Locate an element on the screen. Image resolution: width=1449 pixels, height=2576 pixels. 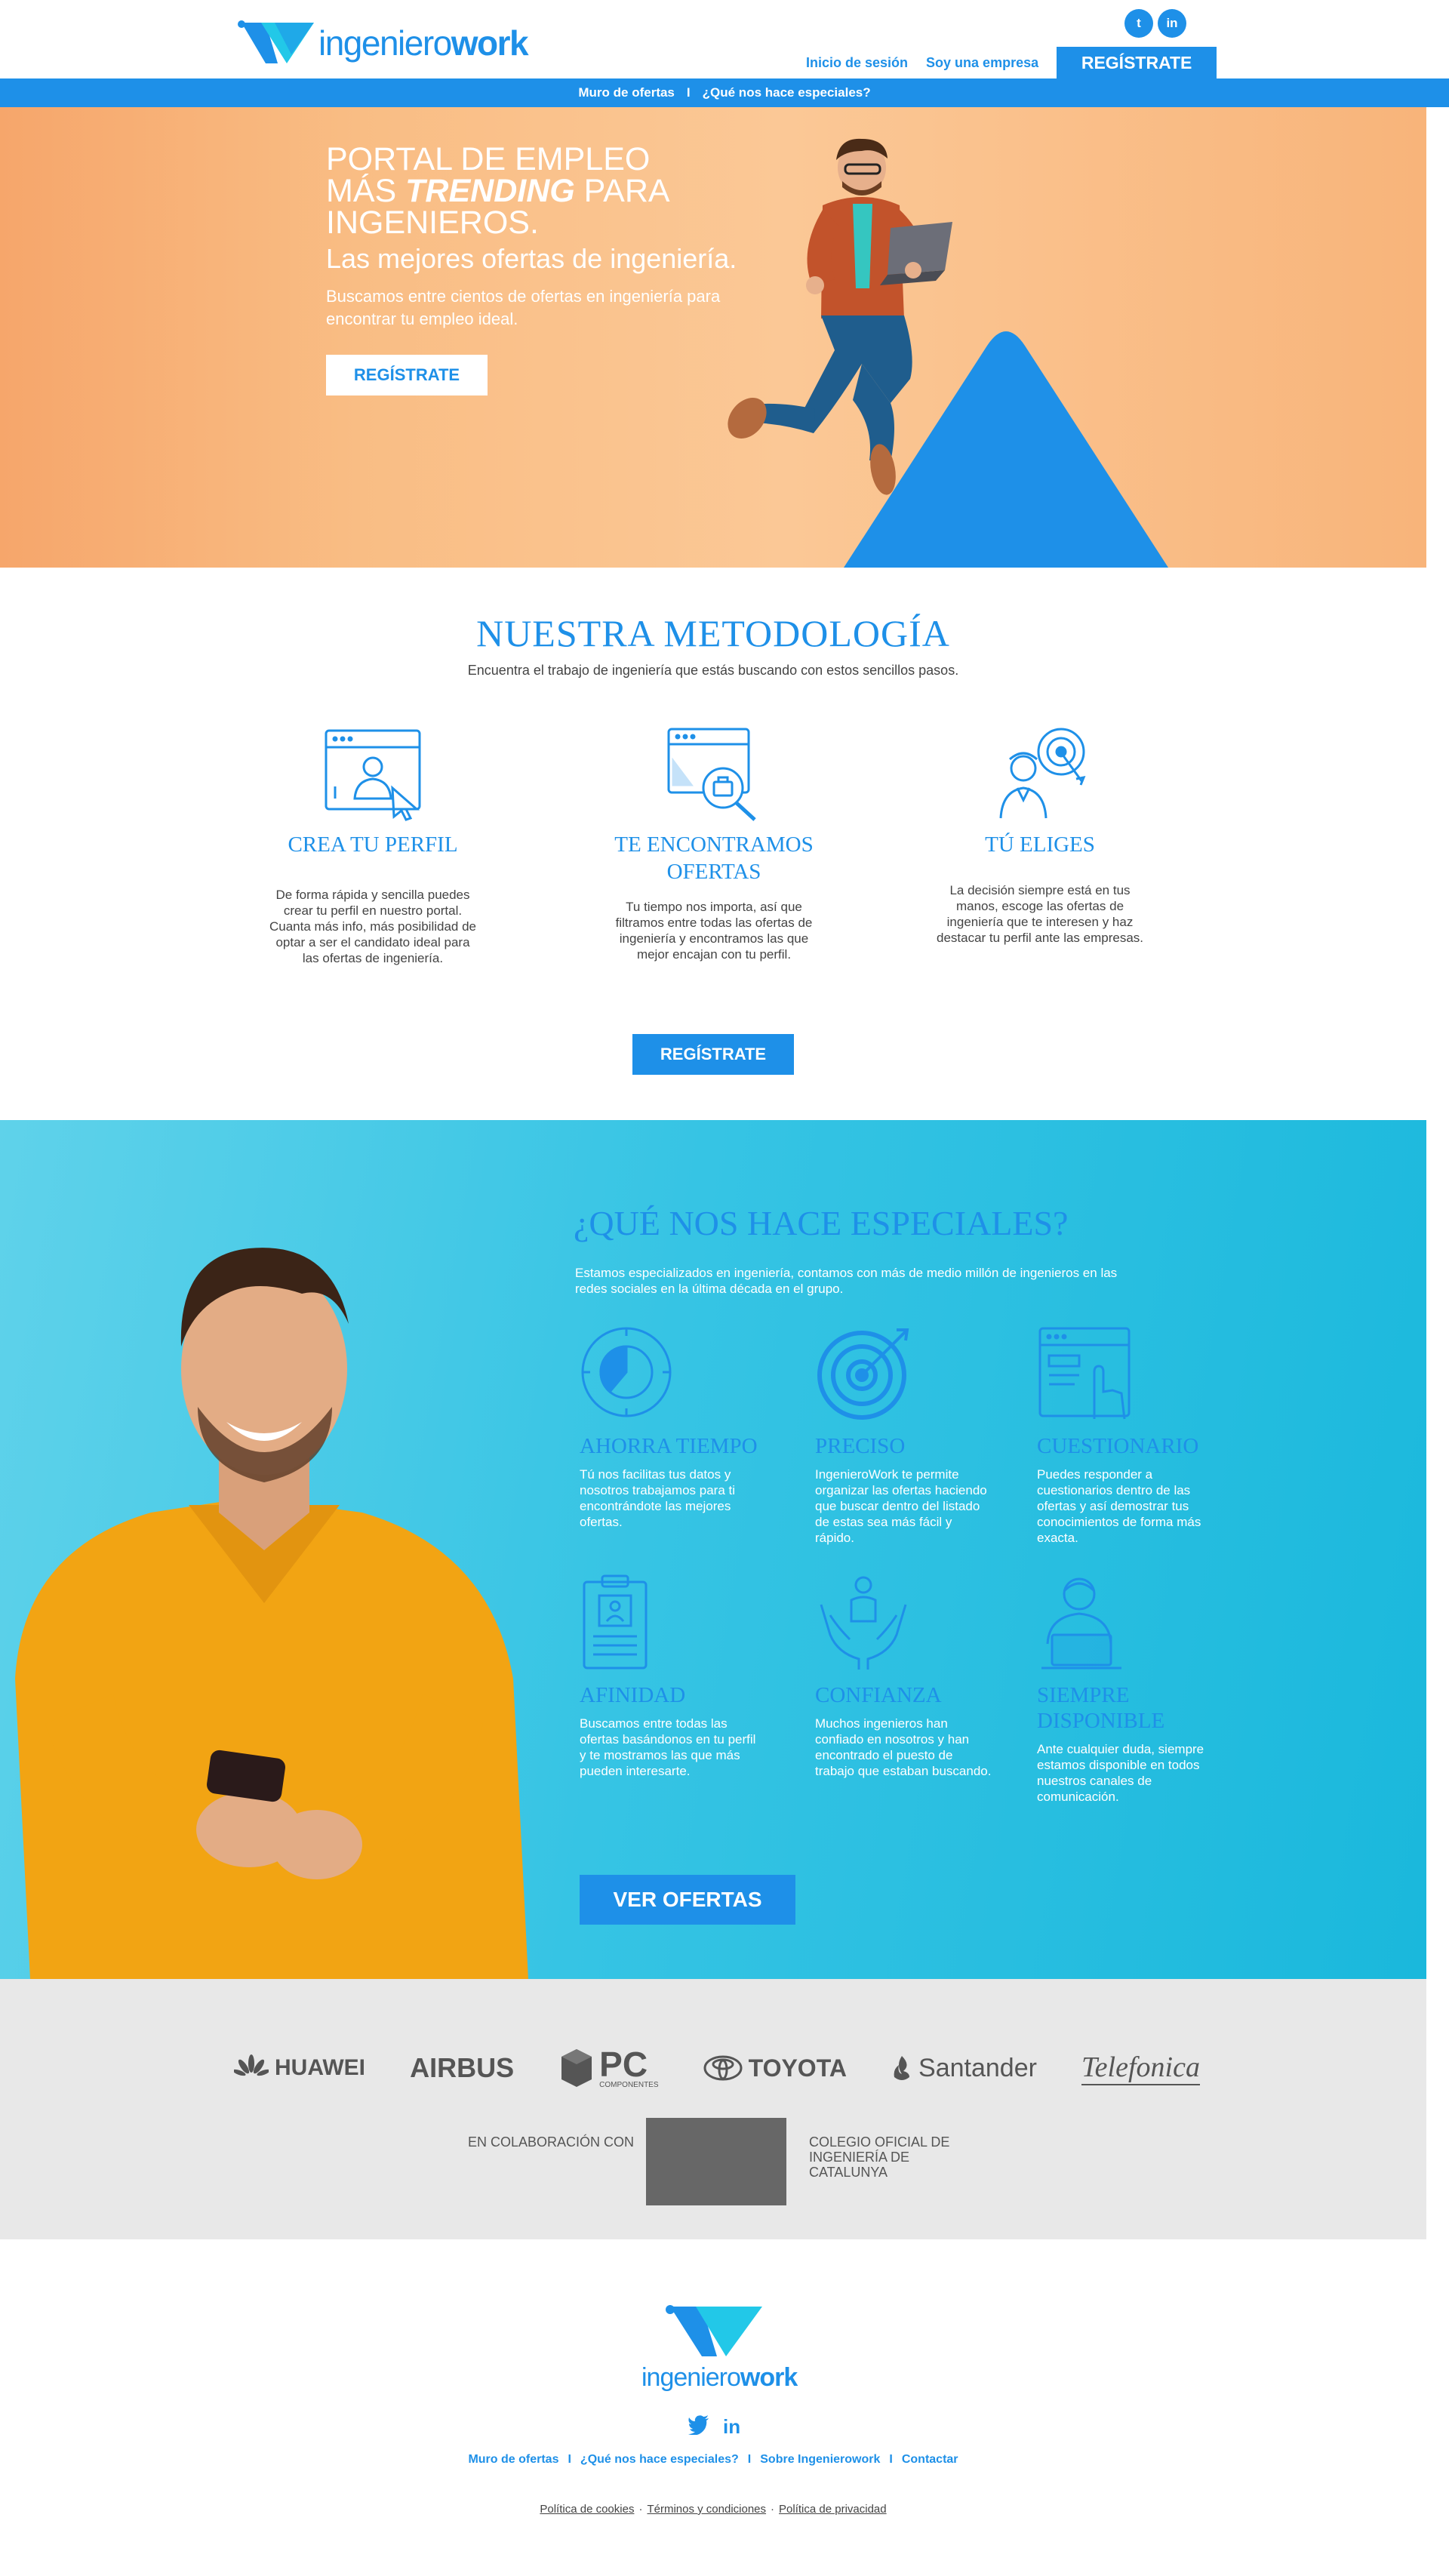
clipboard-profile-icon is located at coordinates (615, 1622).